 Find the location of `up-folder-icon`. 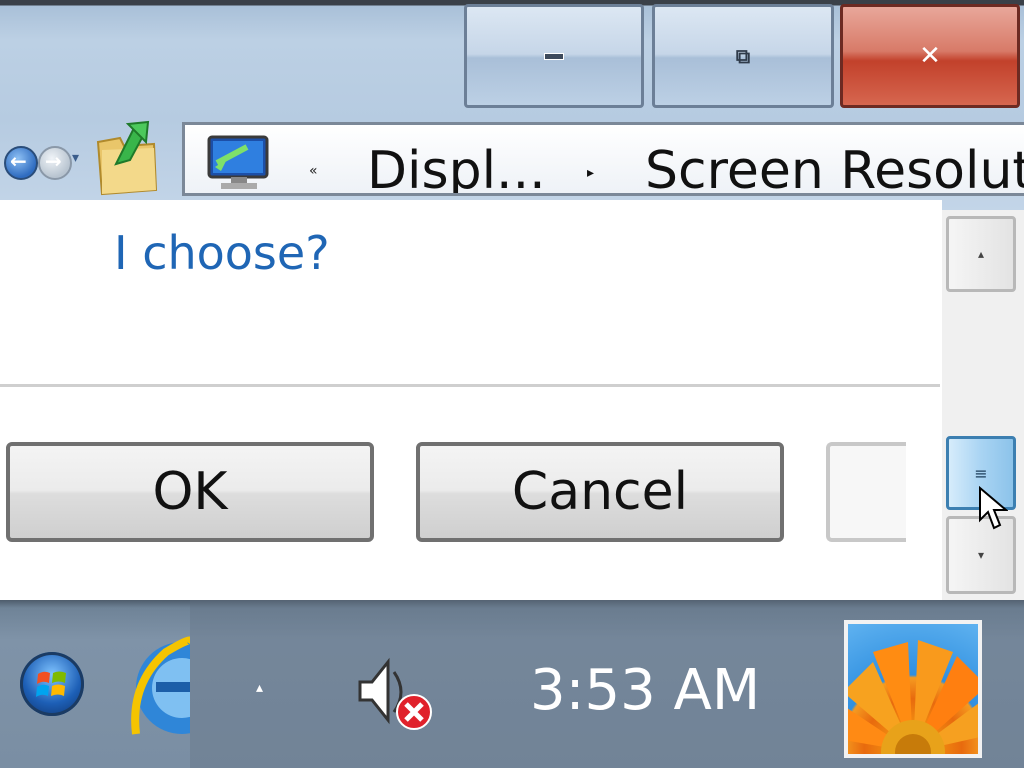

up-folder-icon is located at coordinates (127, 158).